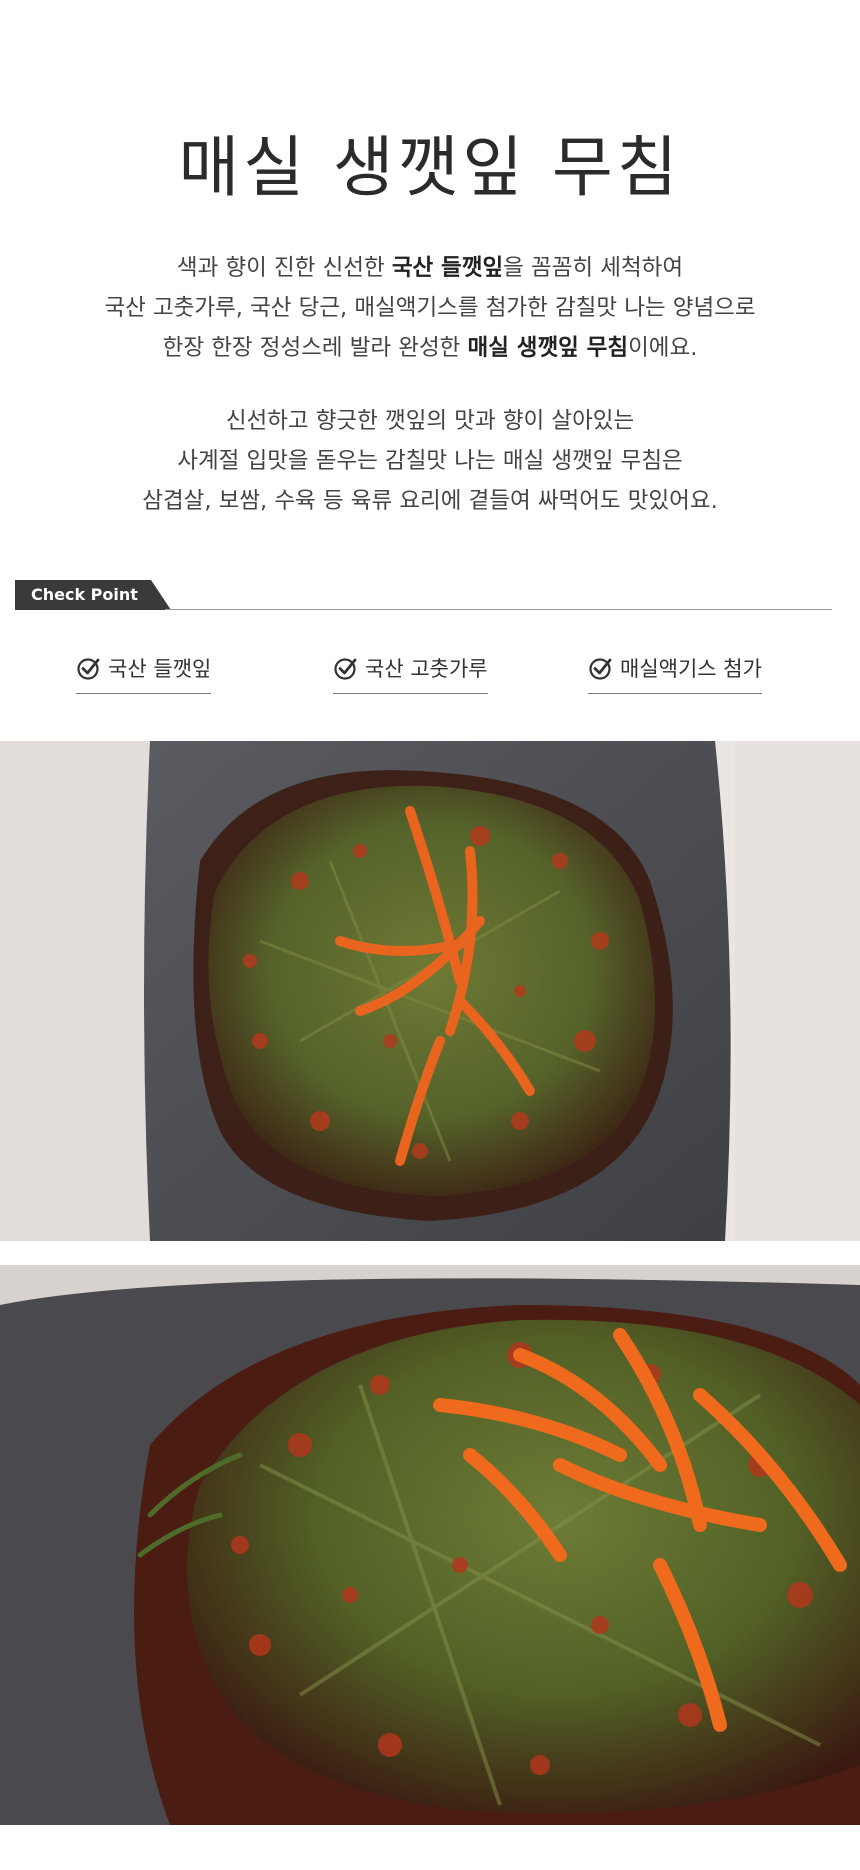 This screenshot has width=860, height=1870. What do you see at coordinates (423, 595) in the screenshot?
I see `check-point-header: Check Point` at bounding box center [423, 595].